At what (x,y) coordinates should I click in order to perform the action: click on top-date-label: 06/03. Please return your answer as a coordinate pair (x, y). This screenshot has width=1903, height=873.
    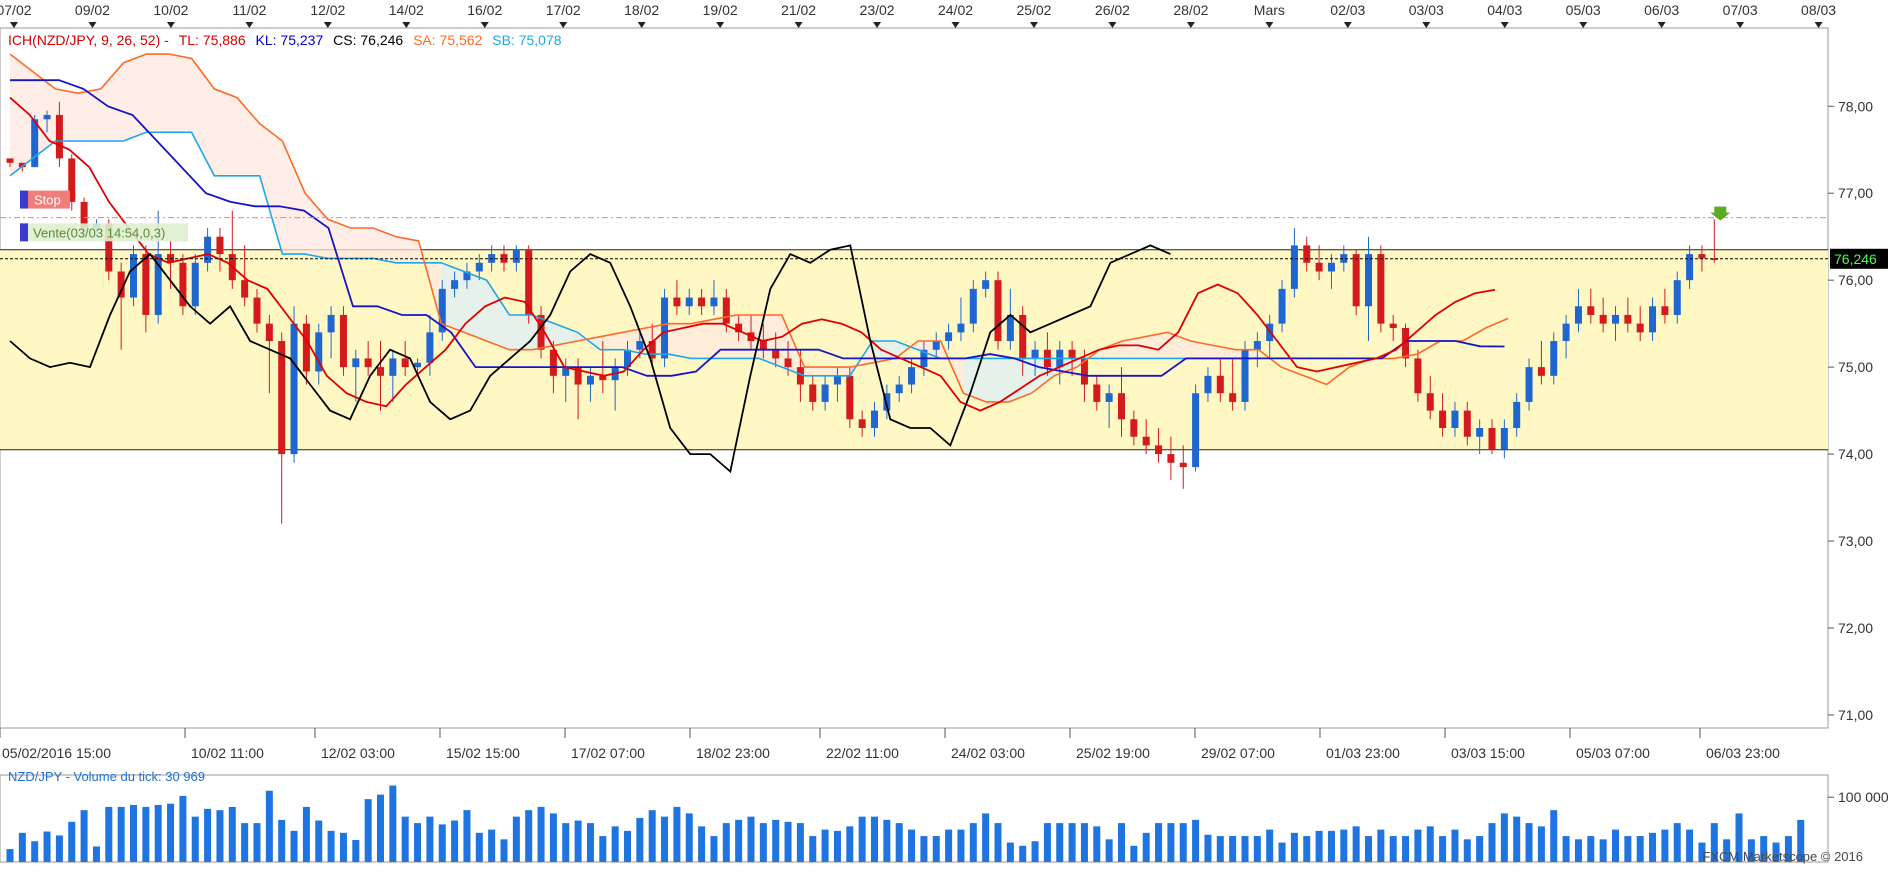
    Looking at the image, I should click on (1661, 10).